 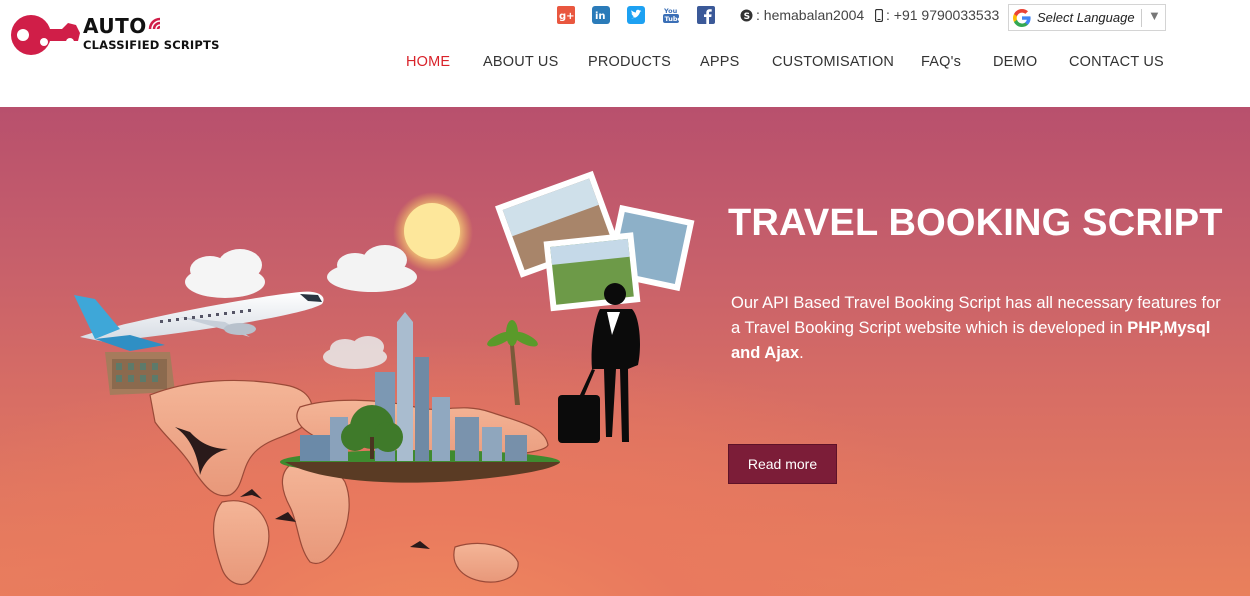 What do you see at coordinates (151, 45) in the screenshot?
I see `logo-text-classified-scripts: CLASSIFIED SCRIPTS` at bounding box center [151, 45].